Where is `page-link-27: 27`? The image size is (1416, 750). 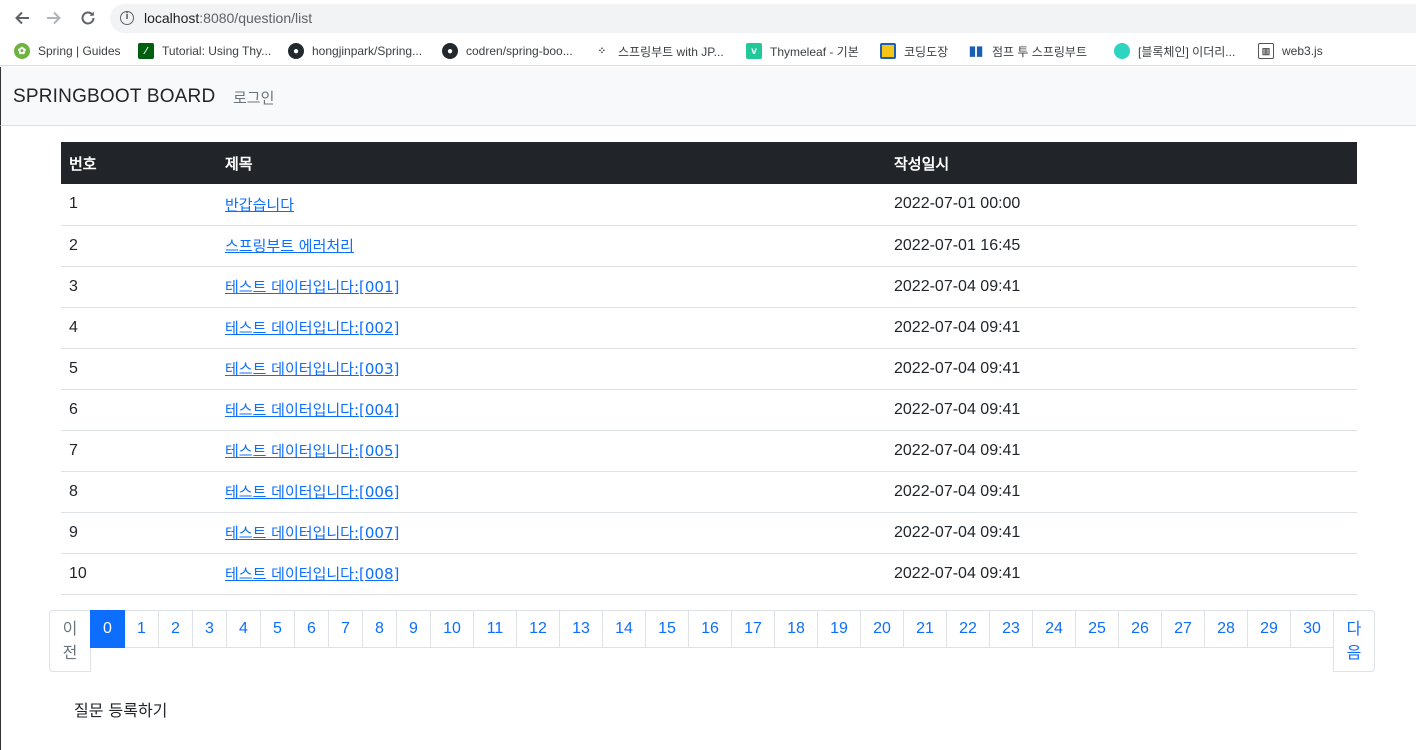
page-link-27: 27 is located at coordinates (1183, 629).